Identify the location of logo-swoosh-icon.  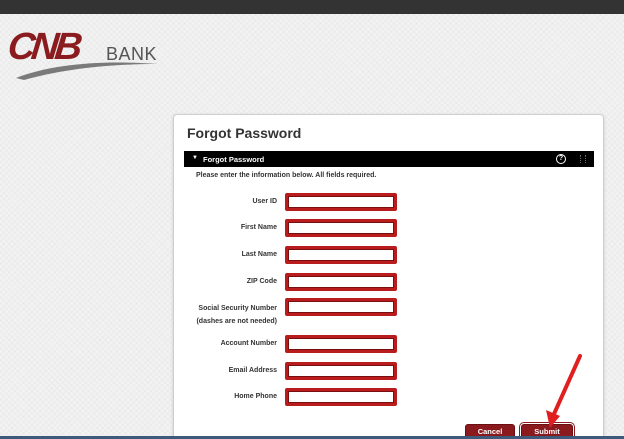
(87, 71).